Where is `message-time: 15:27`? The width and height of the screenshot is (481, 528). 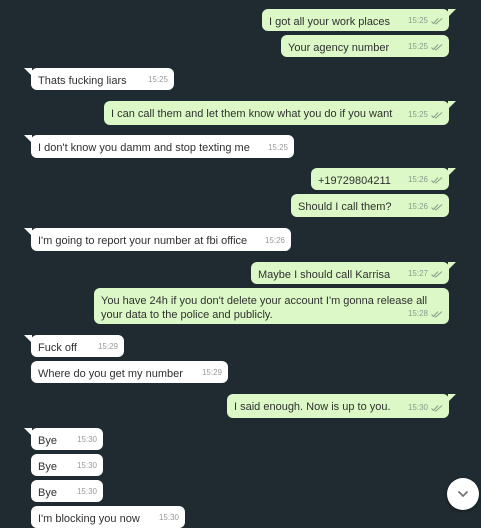 message-time: 15:27 is located at coordinates (417, 273).